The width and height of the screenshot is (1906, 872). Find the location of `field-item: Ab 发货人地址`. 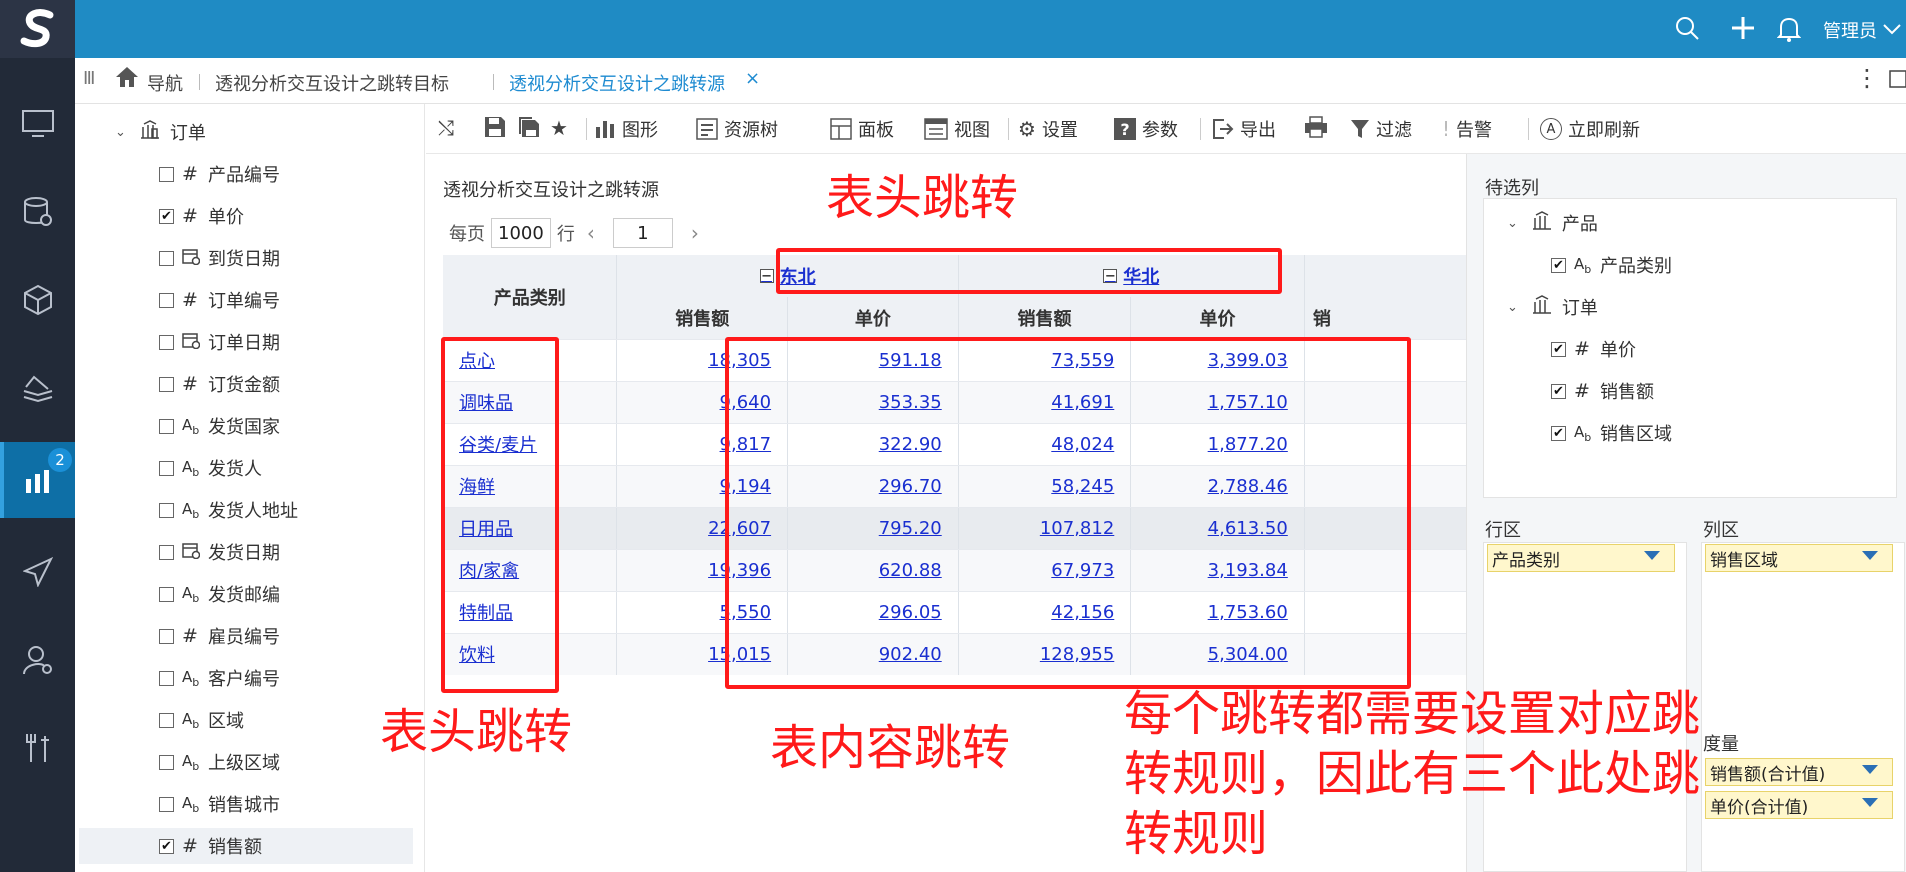

field-item: Ab 发货人地址 is located at coordinates (228, 510).